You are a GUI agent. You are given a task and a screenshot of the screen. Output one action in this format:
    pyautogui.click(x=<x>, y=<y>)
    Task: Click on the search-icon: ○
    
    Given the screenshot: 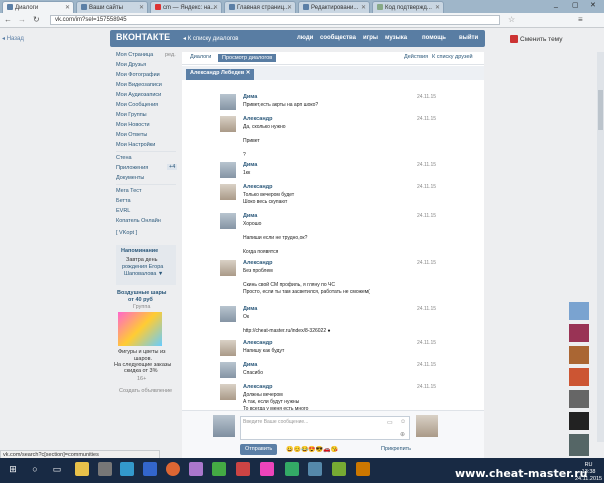 What is the action you would take?
    pyautogui.click(x=35, y=469)
    